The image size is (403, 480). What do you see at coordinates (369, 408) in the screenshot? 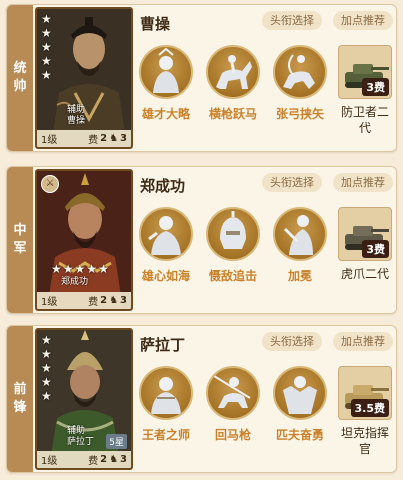
I see `cost-badge: 3.5费` at bounding box center [369, 408].